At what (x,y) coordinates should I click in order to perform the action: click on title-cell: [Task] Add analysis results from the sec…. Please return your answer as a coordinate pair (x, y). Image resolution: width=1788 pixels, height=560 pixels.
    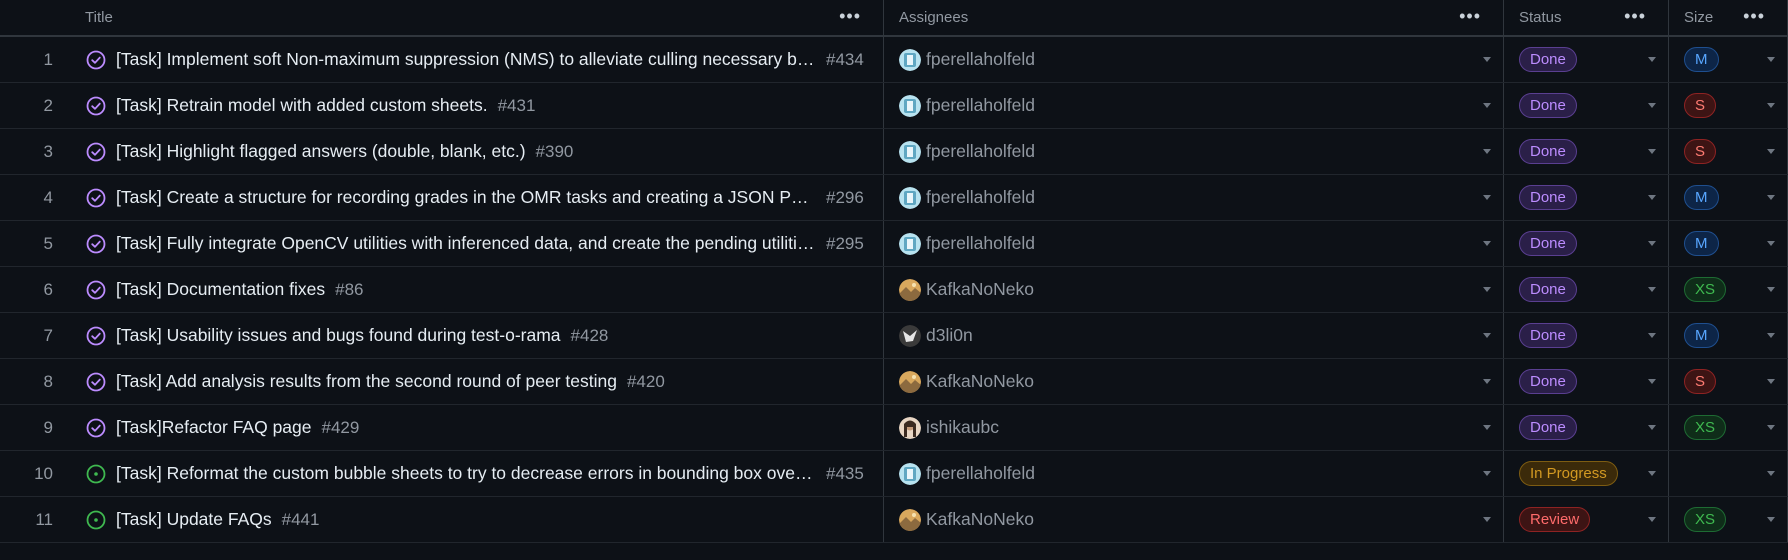
    Looking at the image, I should click on (479, 381).